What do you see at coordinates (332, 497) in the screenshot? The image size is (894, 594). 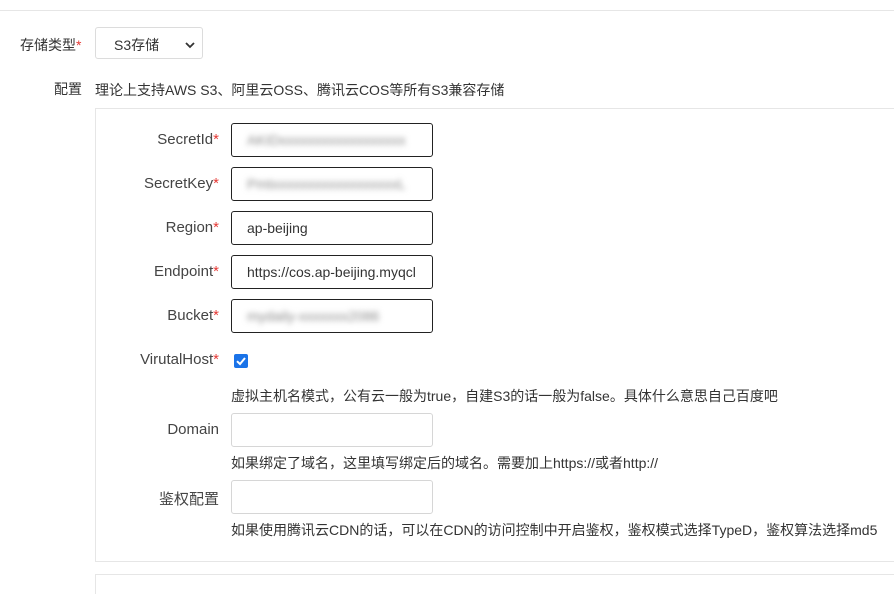 I see `auth-config-input` at bounding box center [332, 497].